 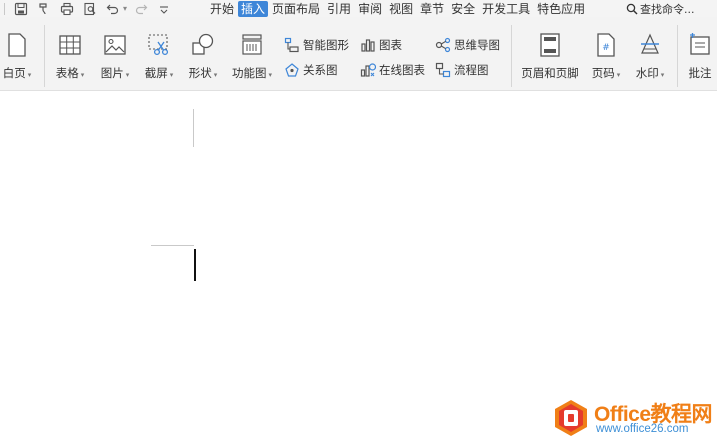 What do you see at coordinates (222, 9) in the screenshot?
I see `tab-home: 开始` at bounding box center [222, 9].